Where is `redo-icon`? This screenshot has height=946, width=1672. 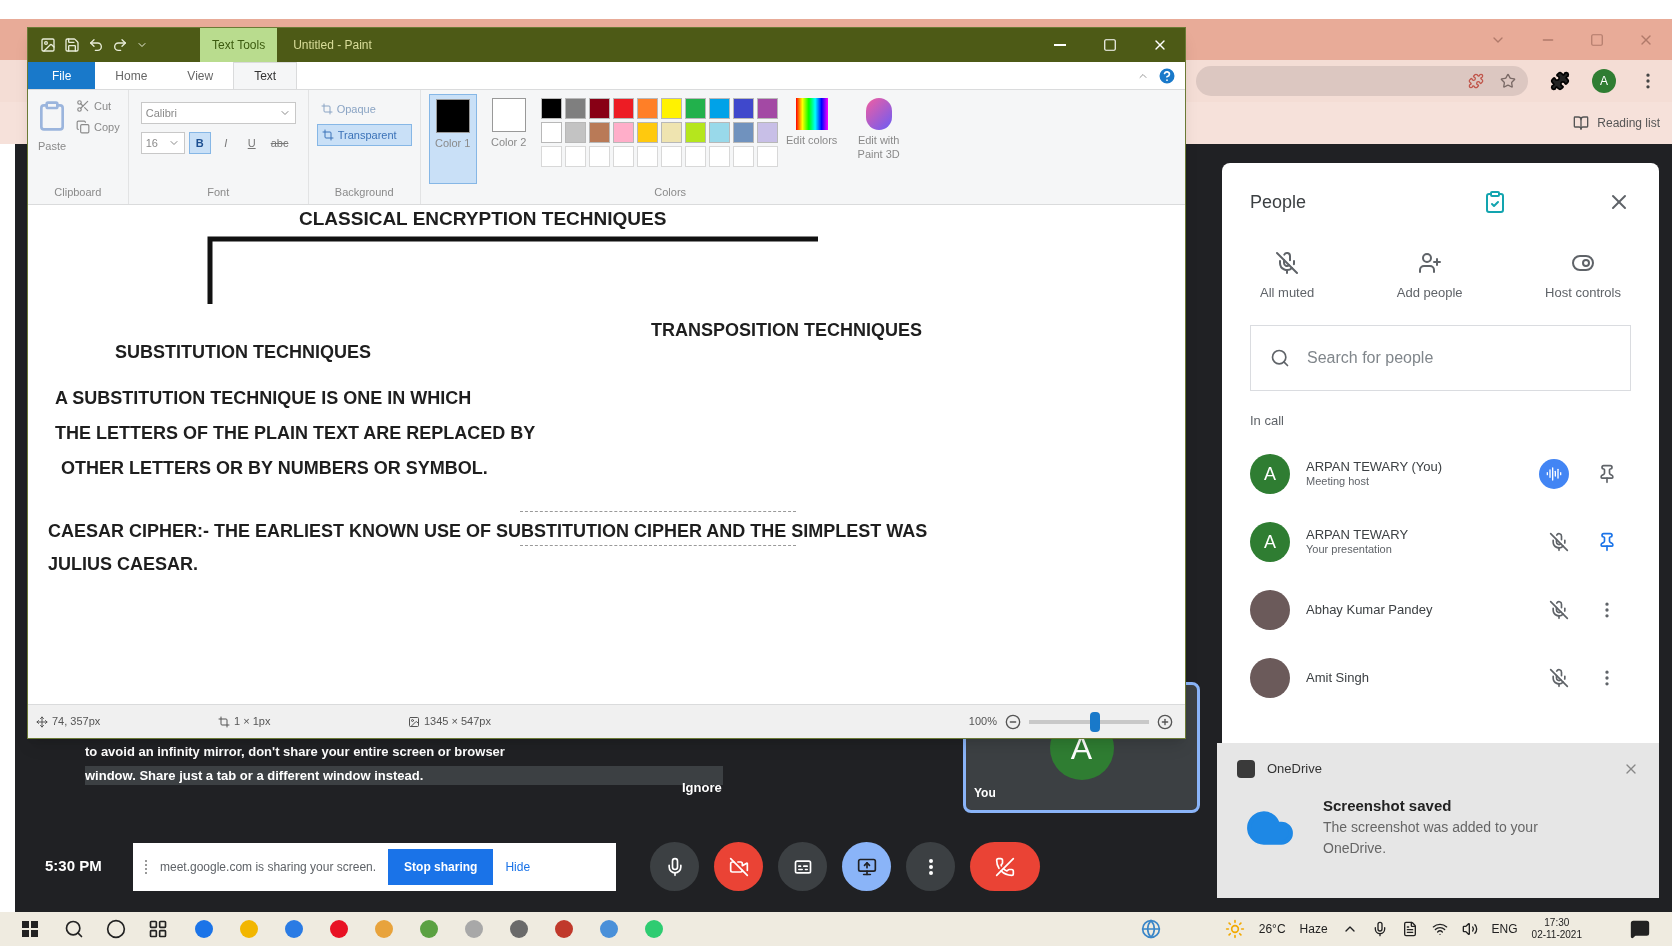
redo-icon is located at coordinates (120, 45).